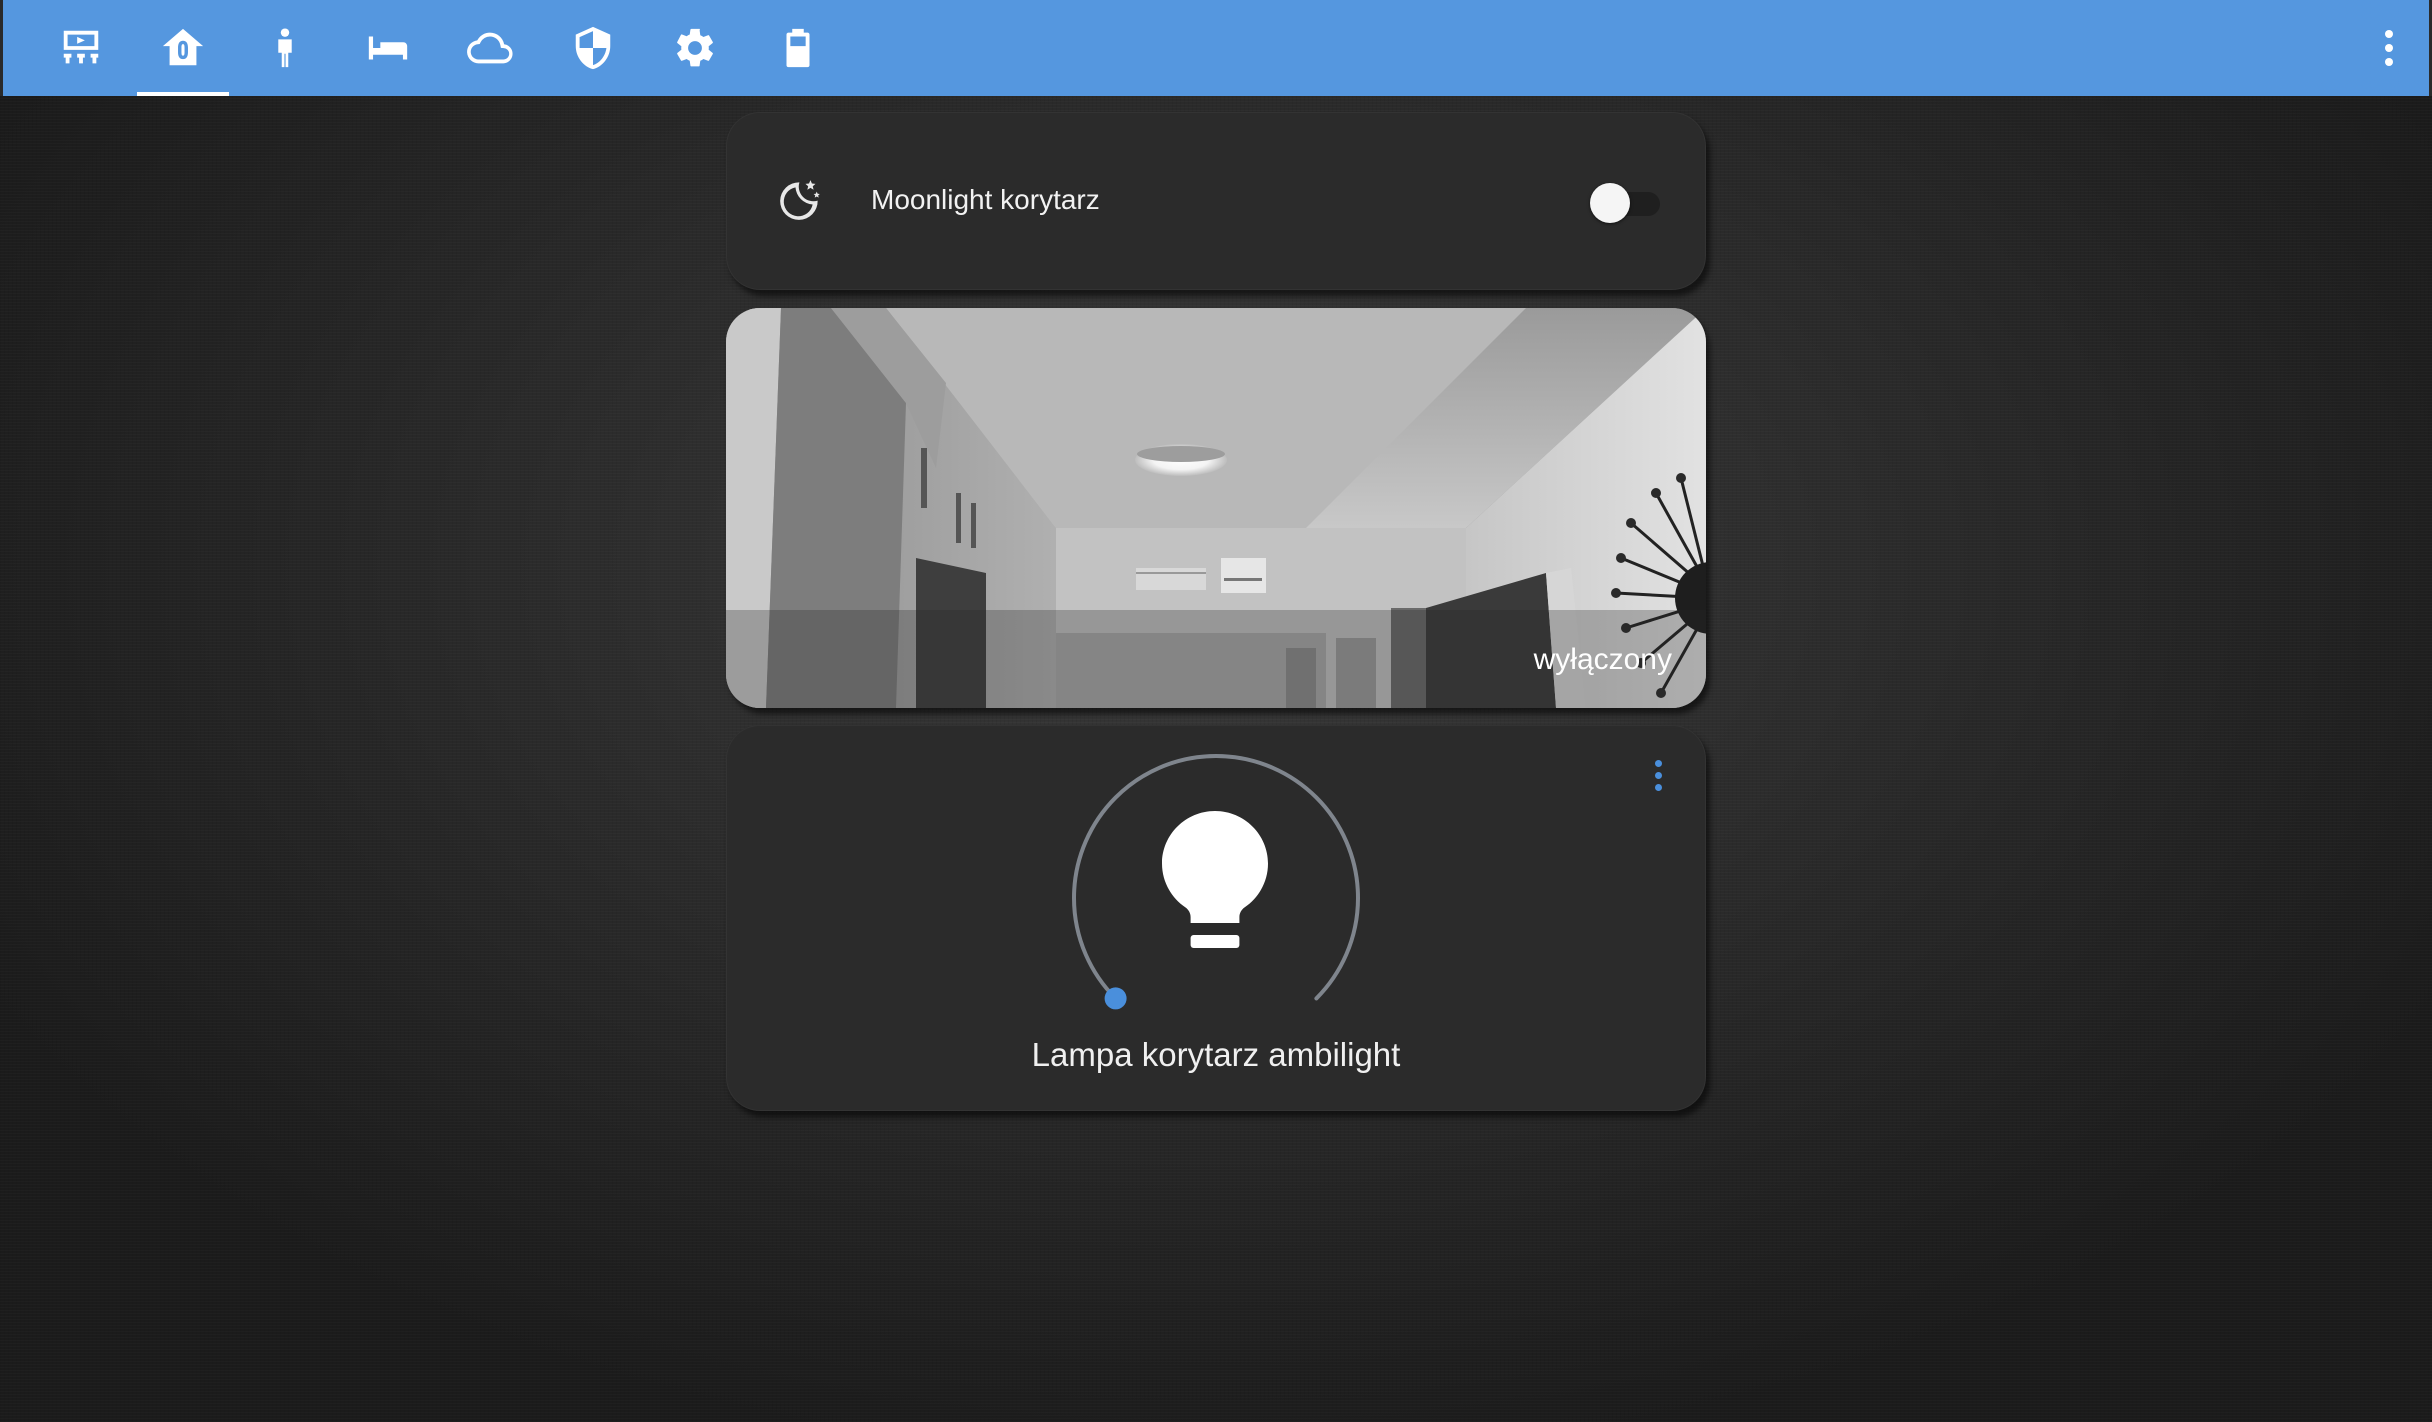  I want to click on camera-card: wyłączony, so click(1216, 508).